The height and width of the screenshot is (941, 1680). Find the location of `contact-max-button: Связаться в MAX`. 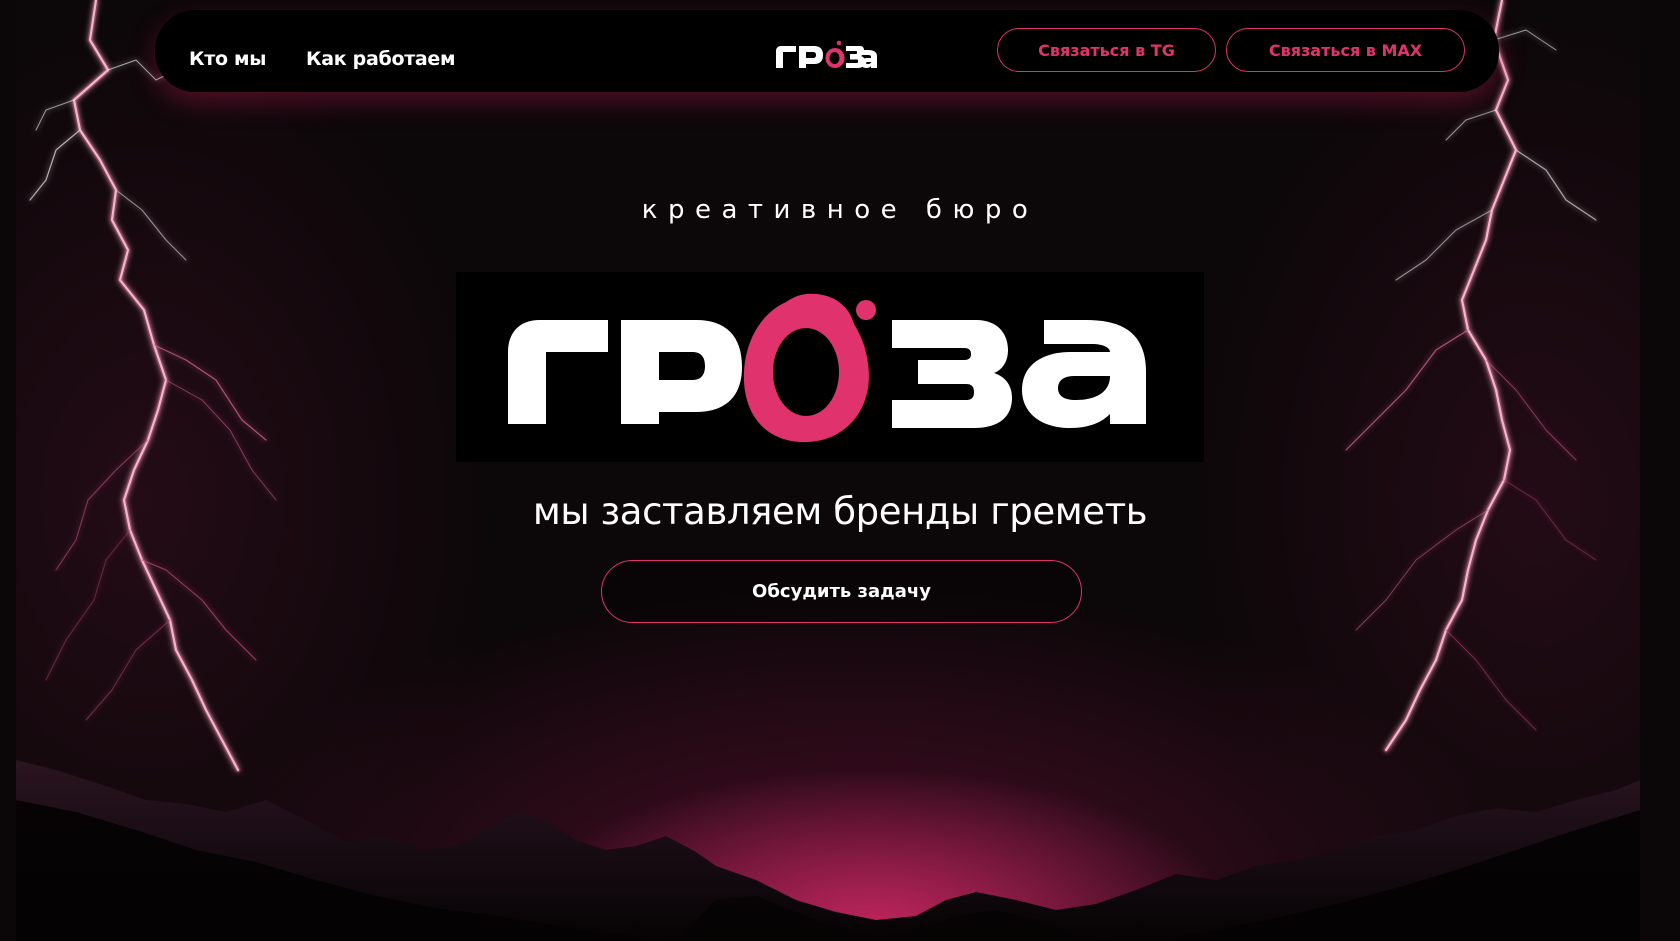

contact-max-button: Связаться в MAX is located at coordinates (1345, 50).